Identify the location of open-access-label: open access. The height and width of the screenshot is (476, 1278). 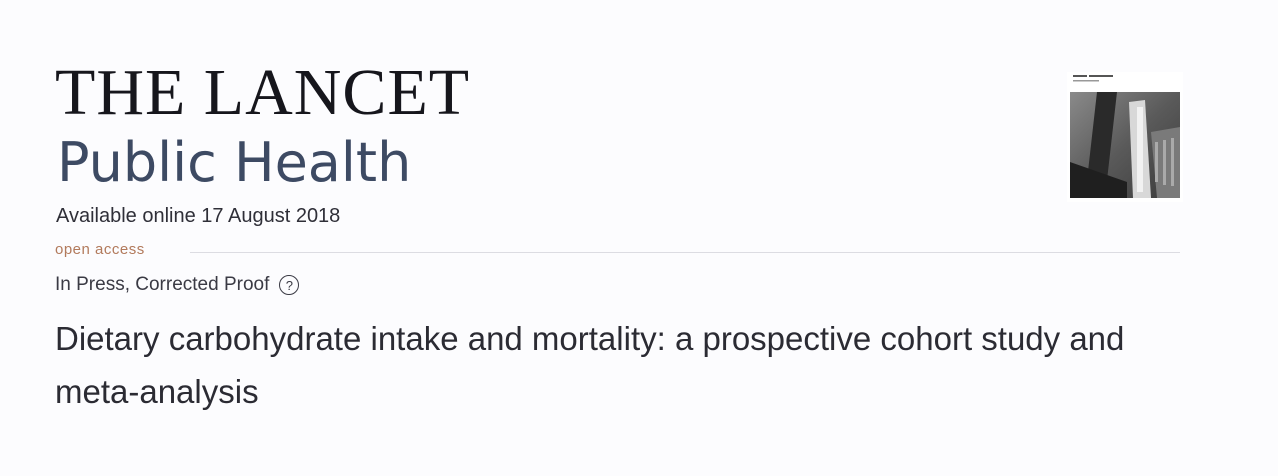
(100, 249).